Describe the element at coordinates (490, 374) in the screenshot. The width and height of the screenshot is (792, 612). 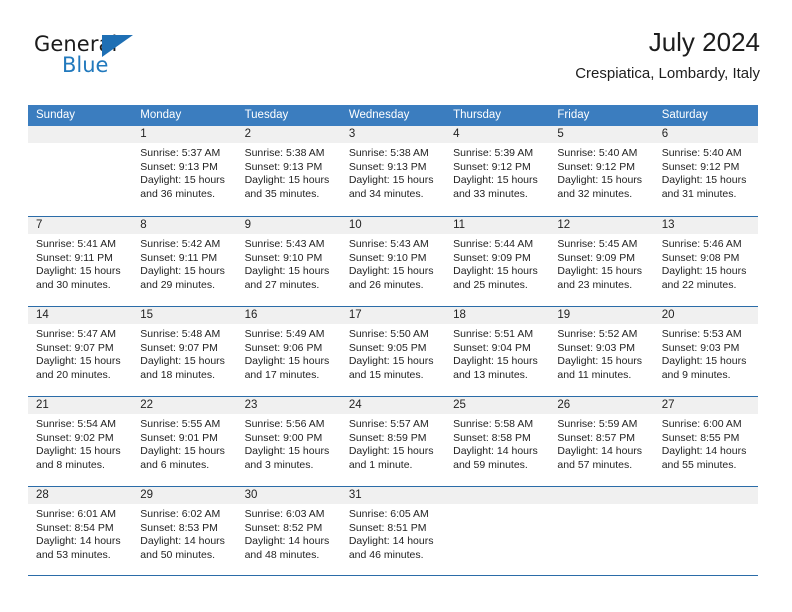
I see `daylight-text-line2: and 13 minutes.` at that location.